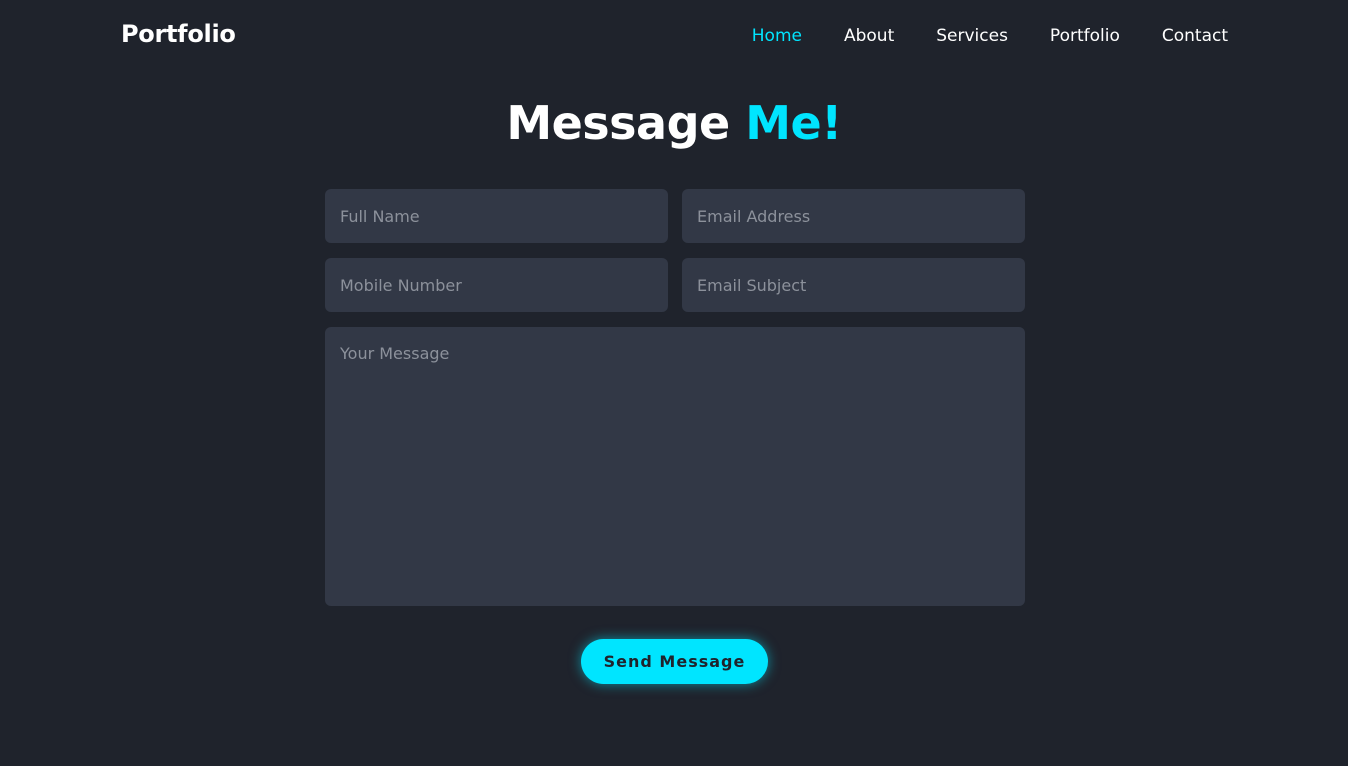 This screenshot has width=1348, height=766. I want to click on nav-link-portfolio: Portfolio, so click(1085, 36).